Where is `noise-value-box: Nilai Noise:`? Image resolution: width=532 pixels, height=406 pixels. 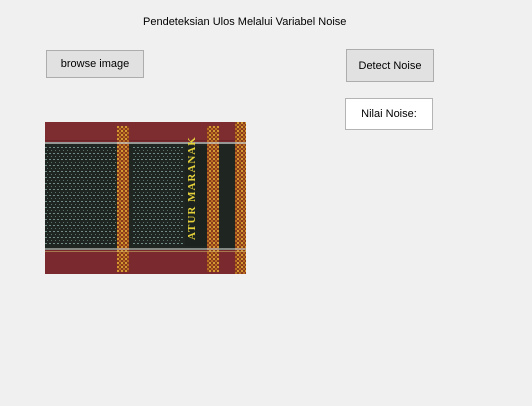
noise-value-box: Nilai Noise: is located at coordinates (389, 114).